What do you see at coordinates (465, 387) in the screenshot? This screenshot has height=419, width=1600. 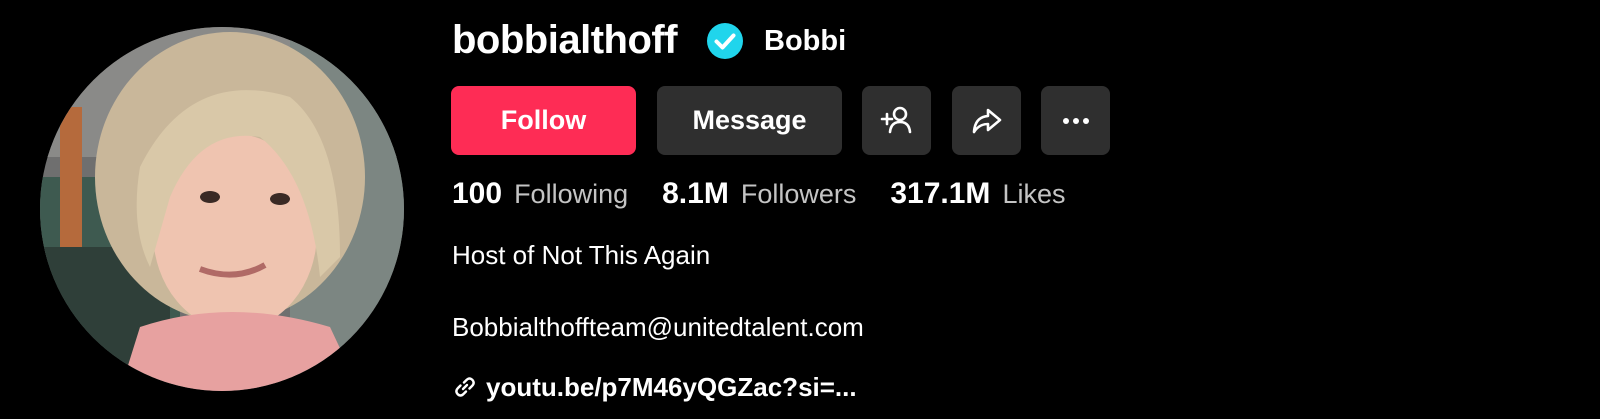 I see `link-icon` at bounding box center [465, 387].